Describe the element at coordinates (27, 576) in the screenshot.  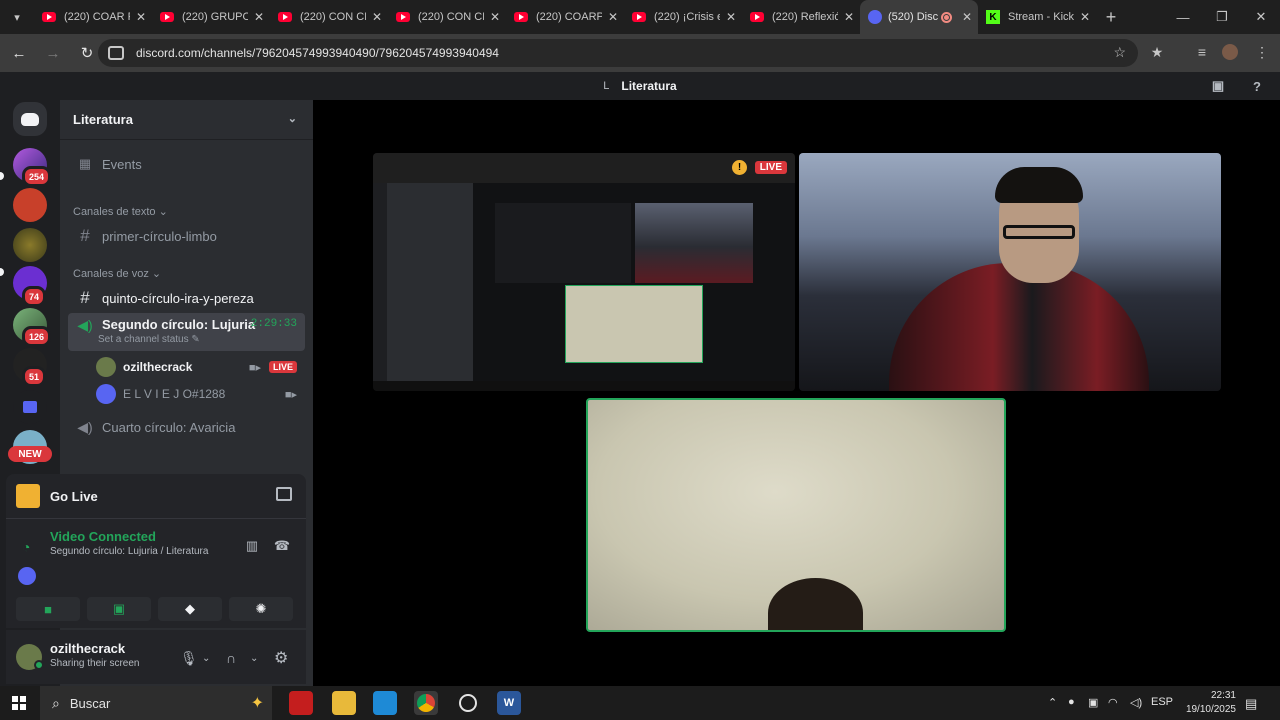
I see `discord-logo-icon` at that location.